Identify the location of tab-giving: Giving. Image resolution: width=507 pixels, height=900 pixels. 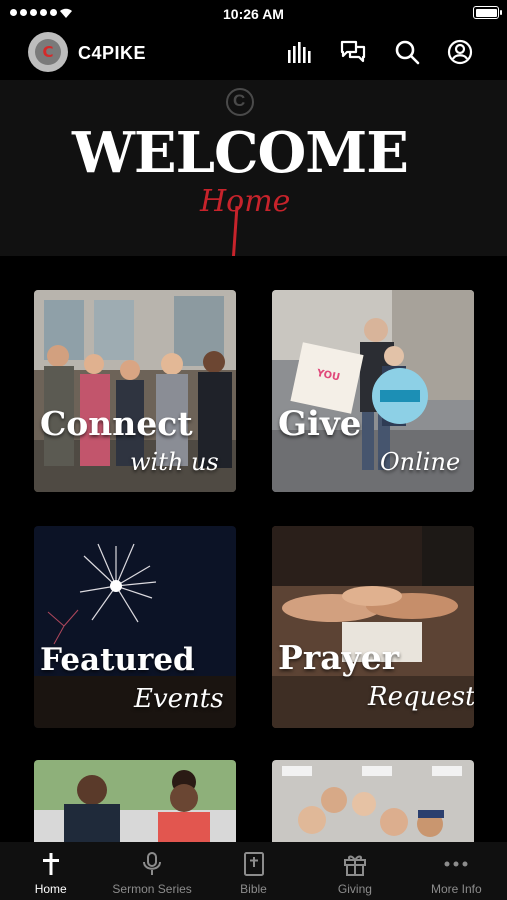
(354, 871).